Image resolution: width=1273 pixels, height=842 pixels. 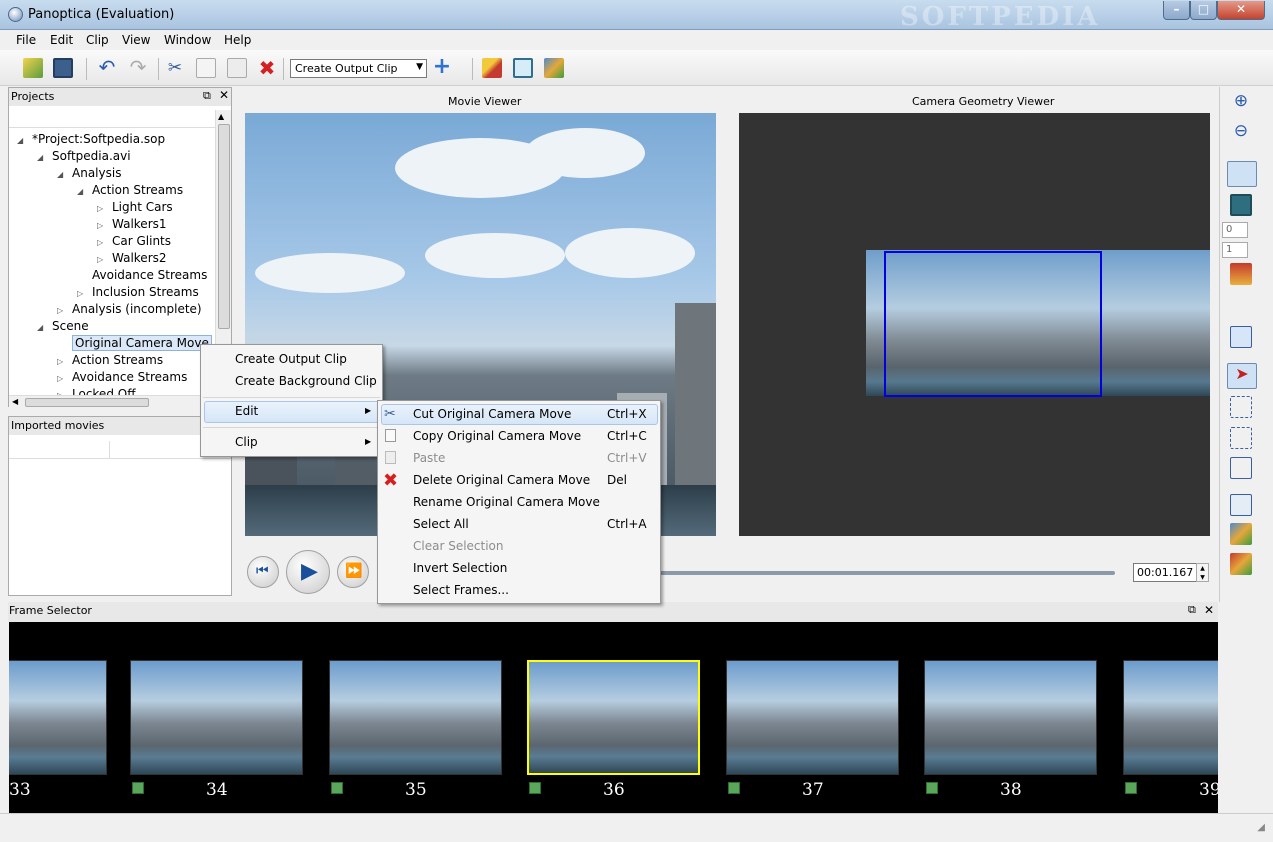 What do you see at coordinates (142, 275) in the screenshot?
I see `tree-item: Avoidance Streams` at bounding box center [142, 275].